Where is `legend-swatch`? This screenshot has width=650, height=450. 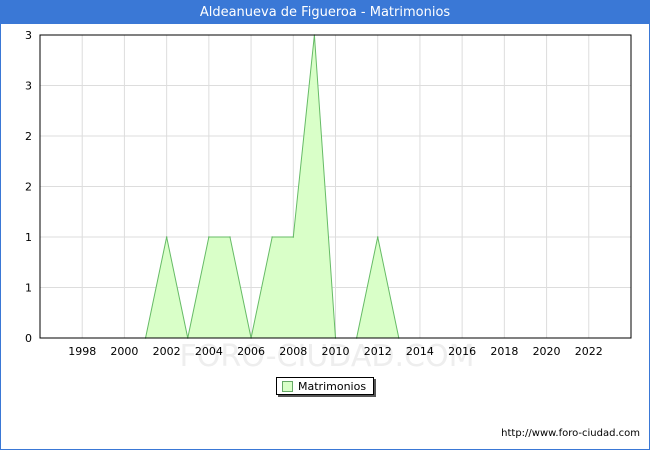 legend-swatch is located at coordinates (287, 386).